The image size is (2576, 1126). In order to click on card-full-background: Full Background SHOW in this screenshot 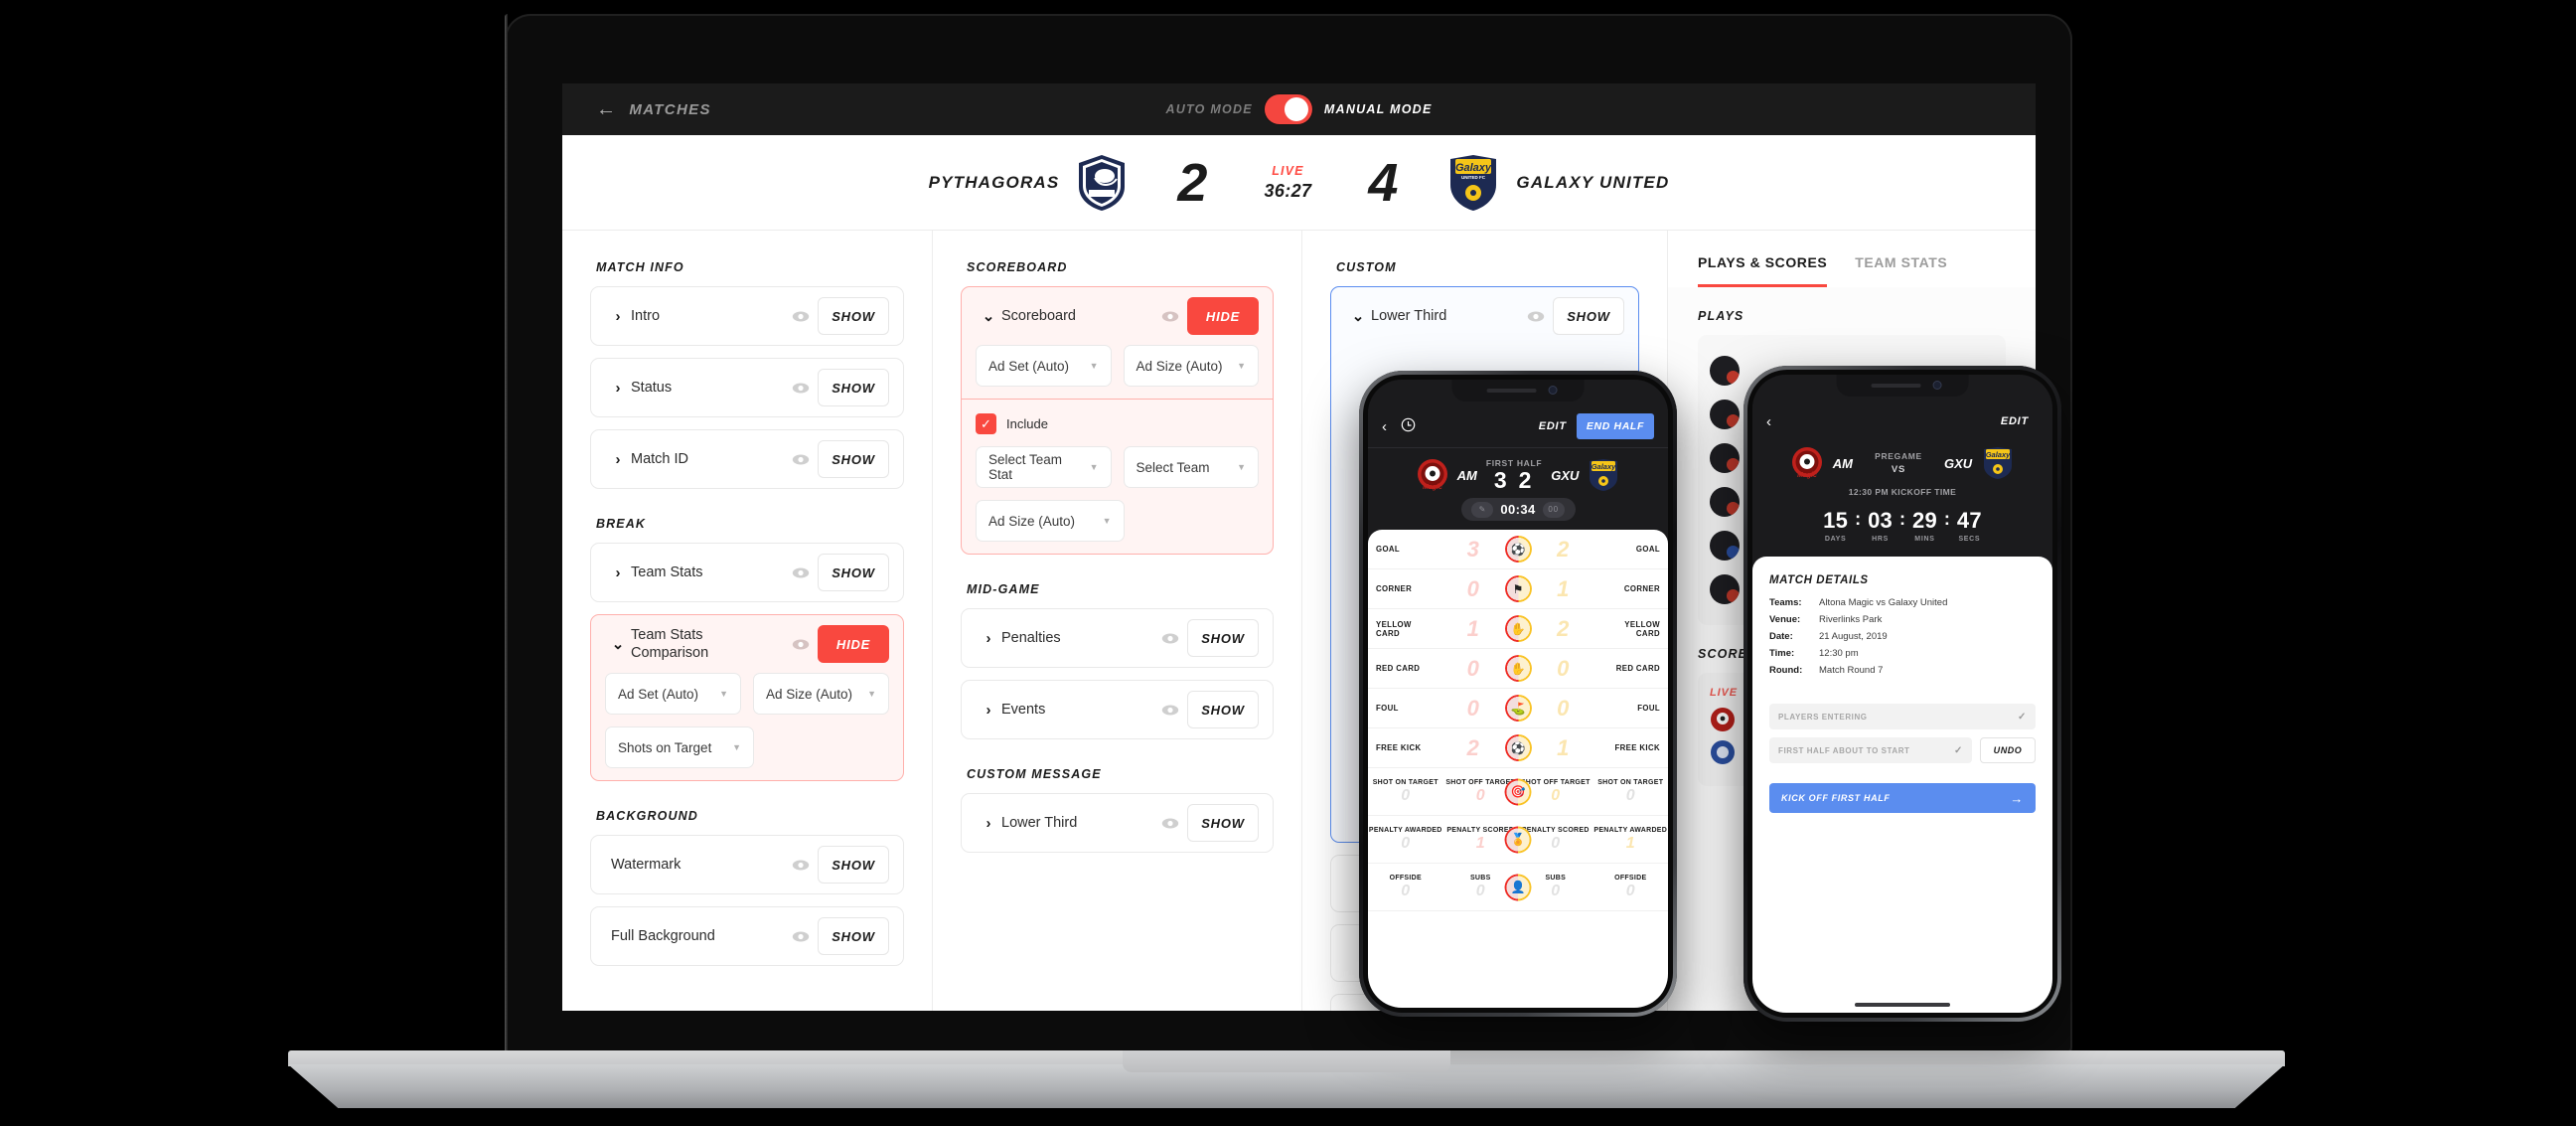, I will do `click(747, 936)`.